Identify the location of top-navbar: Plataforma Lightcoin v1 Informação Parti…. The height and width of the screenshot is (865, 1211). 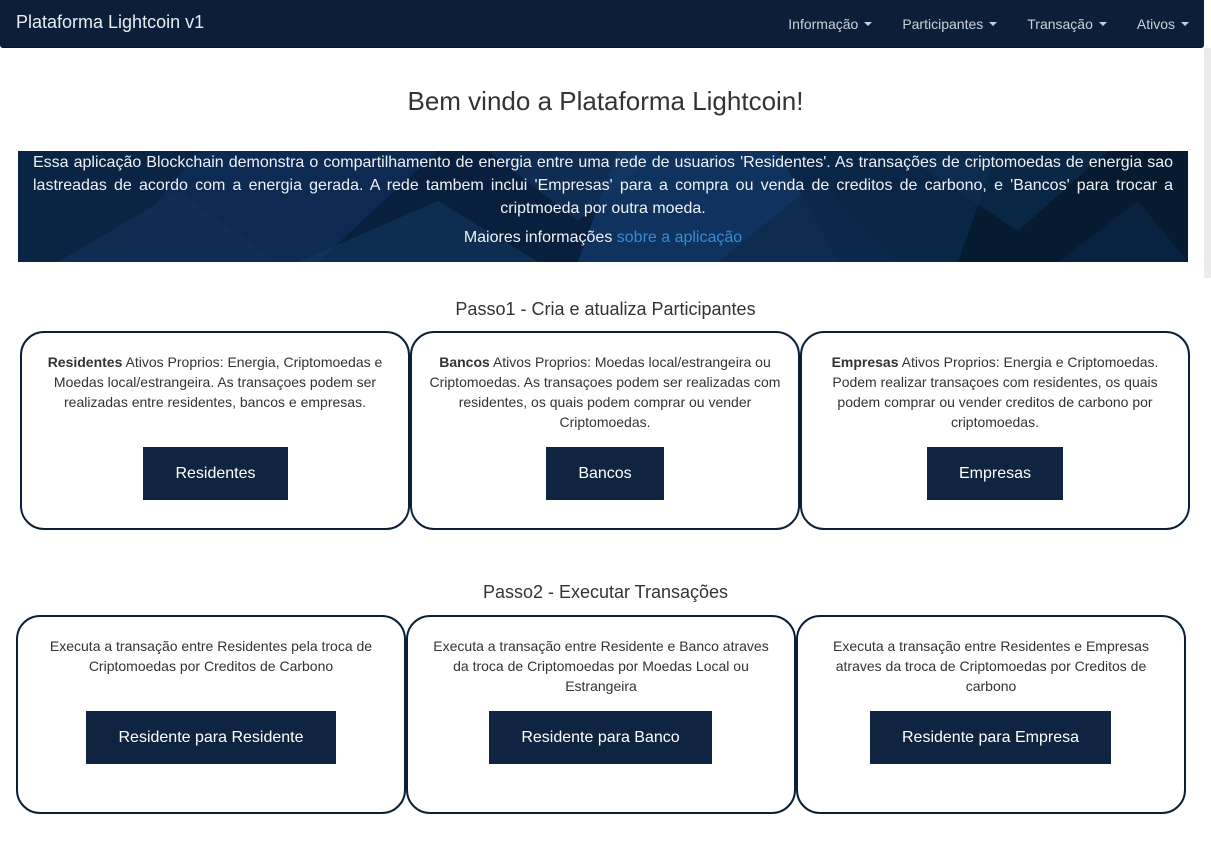
(602, 24).